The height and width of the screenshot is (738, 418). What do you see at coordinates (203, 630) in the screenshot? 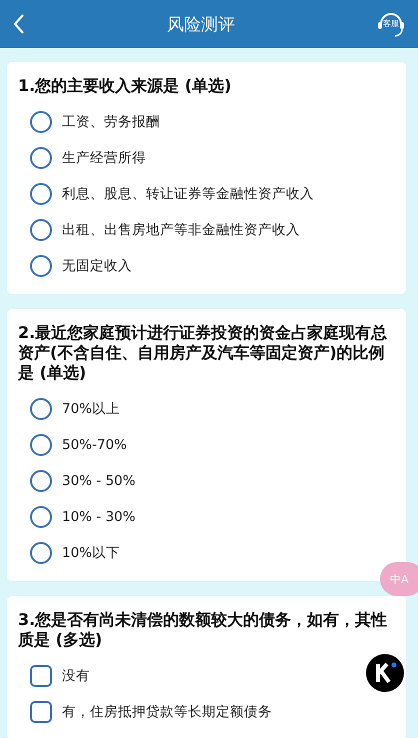
I see `question-title: 3.您是否有尚未清偿的数额较大的债务，如有，其性质是 (多选)` at bounding box center [203, 630].